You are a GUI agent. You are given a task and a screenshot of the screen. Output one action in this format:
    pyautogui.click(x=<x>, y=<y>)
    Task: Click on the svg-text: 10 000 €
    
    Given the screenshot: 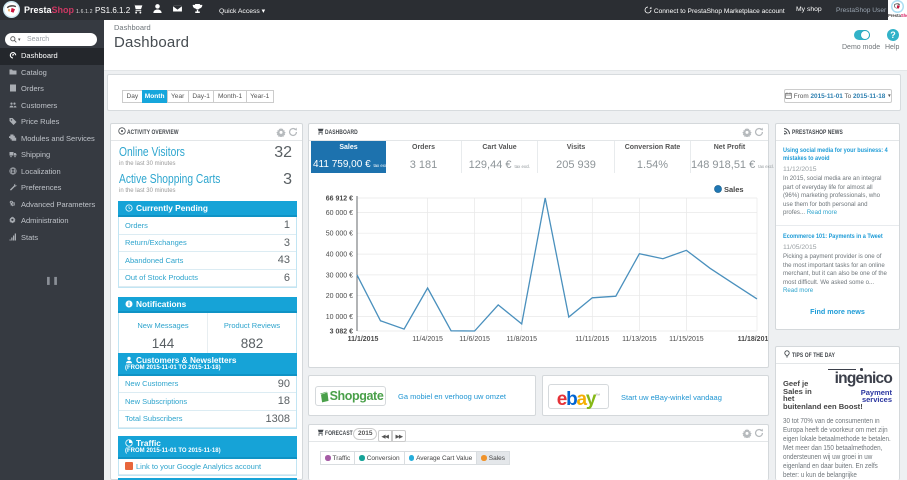 What is the action you would take?
    pyautogui.click(x=339, y=317)
    